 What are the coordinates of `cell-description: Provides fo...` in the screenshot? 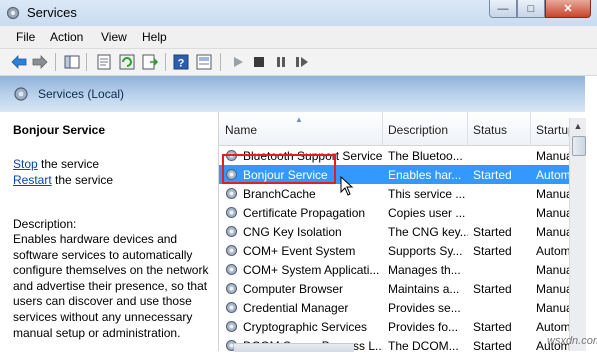 It's located at (423, 327).